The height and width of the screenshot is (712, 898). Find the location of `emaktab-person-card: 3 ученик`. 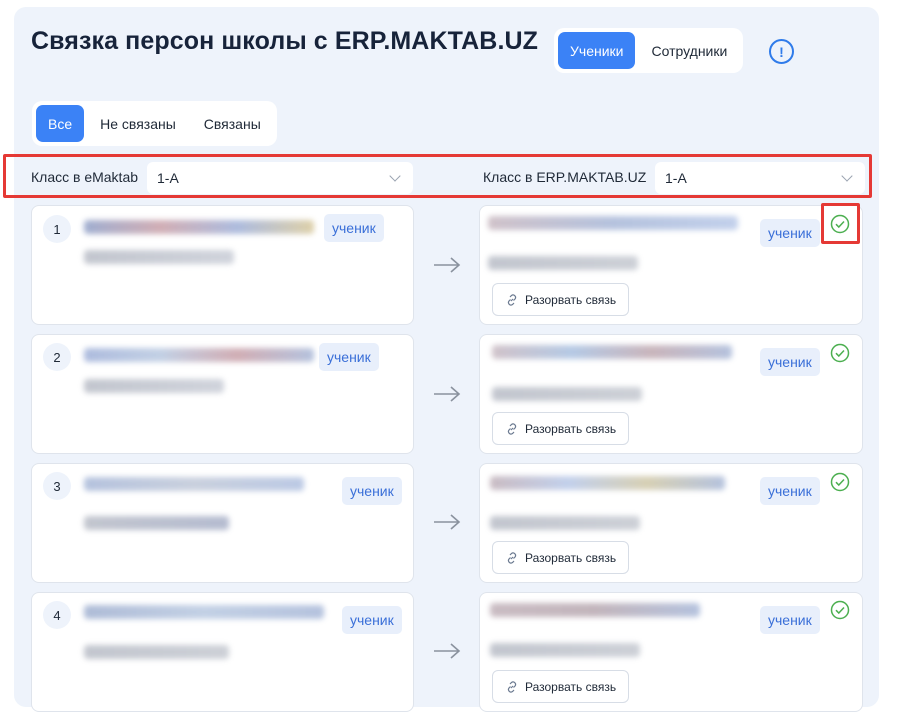

emaktab-person-card: 3 ученик is located at coordinates (222, 523).